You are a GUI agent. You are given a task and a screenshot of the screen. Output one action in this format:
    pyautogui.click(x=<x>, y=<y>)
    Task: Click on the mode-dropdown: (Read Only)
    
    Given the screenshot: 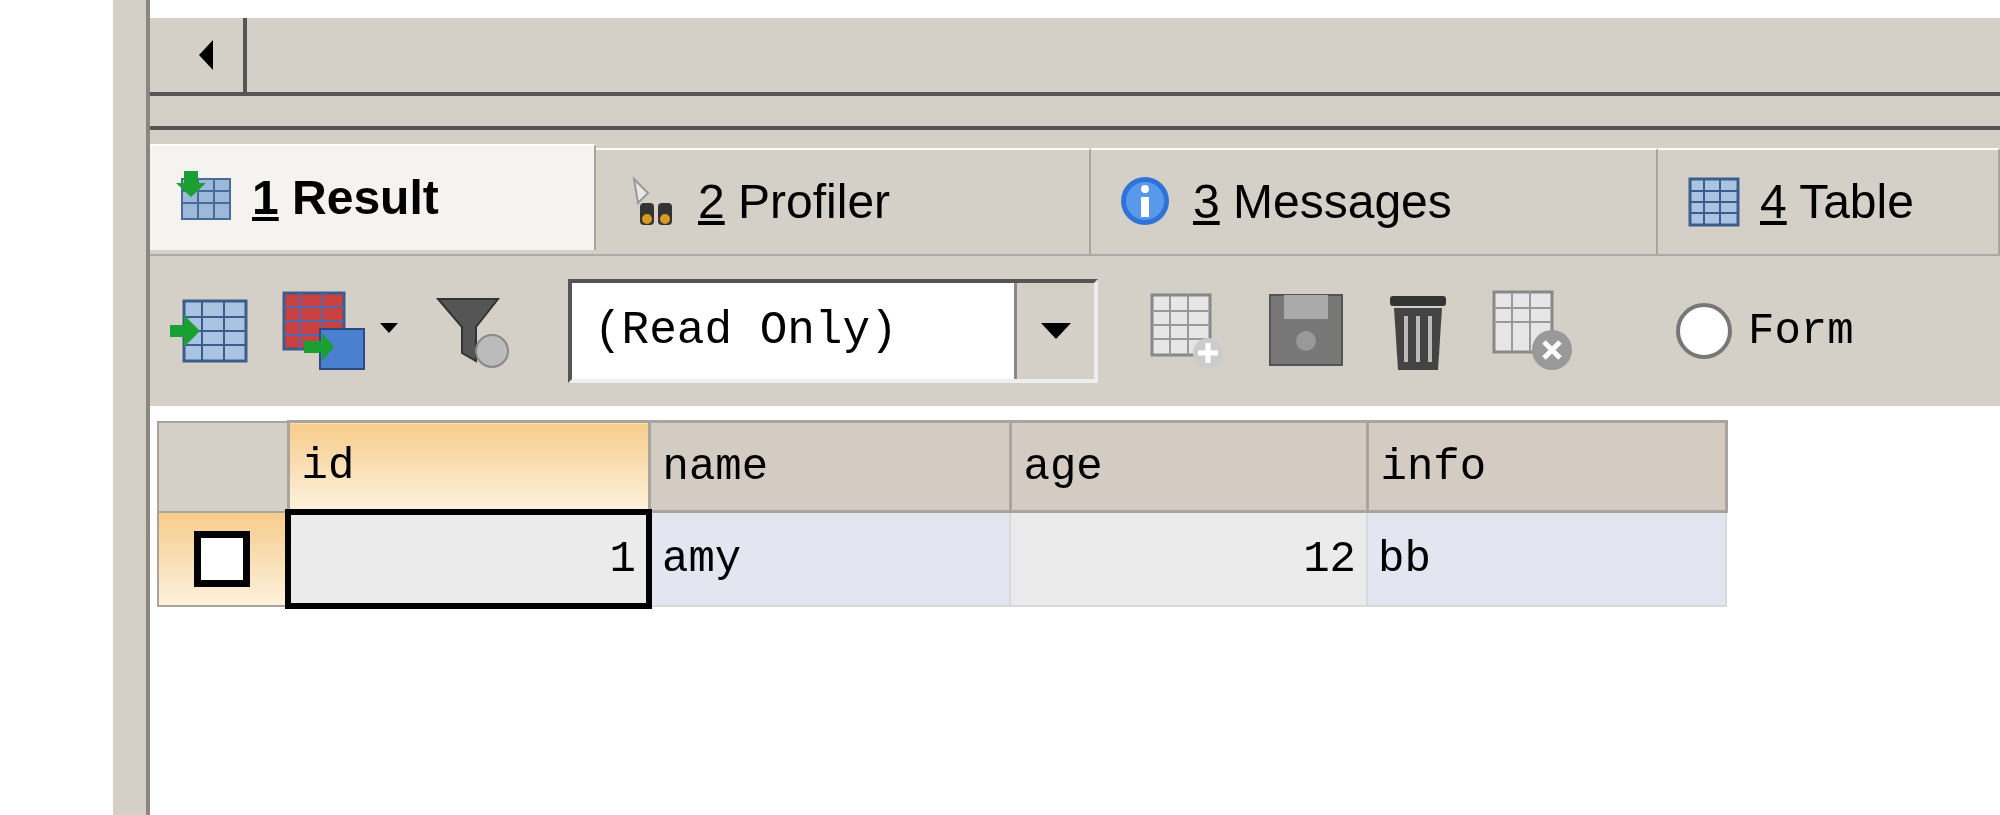 What is the action you would take?
    pyautogui.click(x=833, y=331)
    